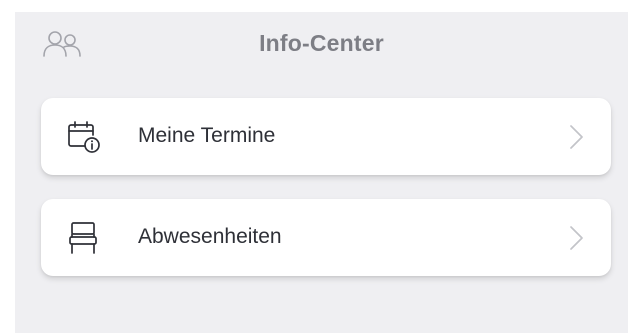  Describe the element at coordinates (210, 236) in the screenshot. I see `menu-item-label: Abwesenheiten` at that location.